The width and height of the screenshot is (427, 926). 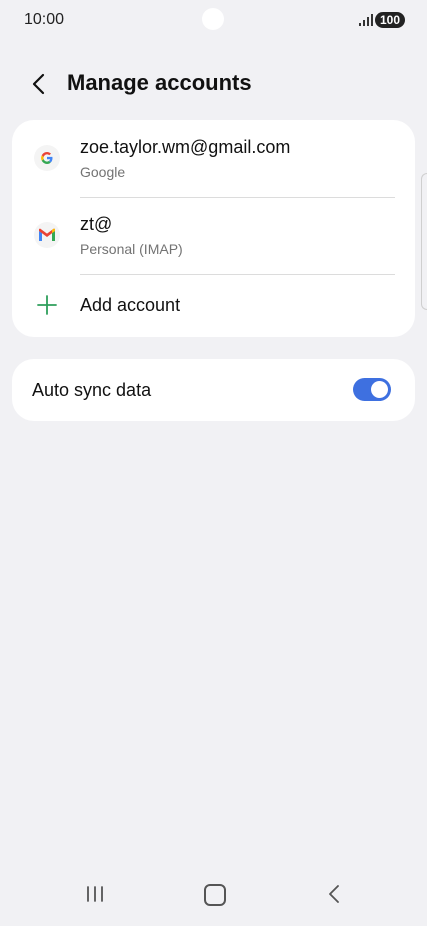 What do you see at coordinates (47, 158) in the screenshot?
I see `google-icon` at bounding box center [47, 158].